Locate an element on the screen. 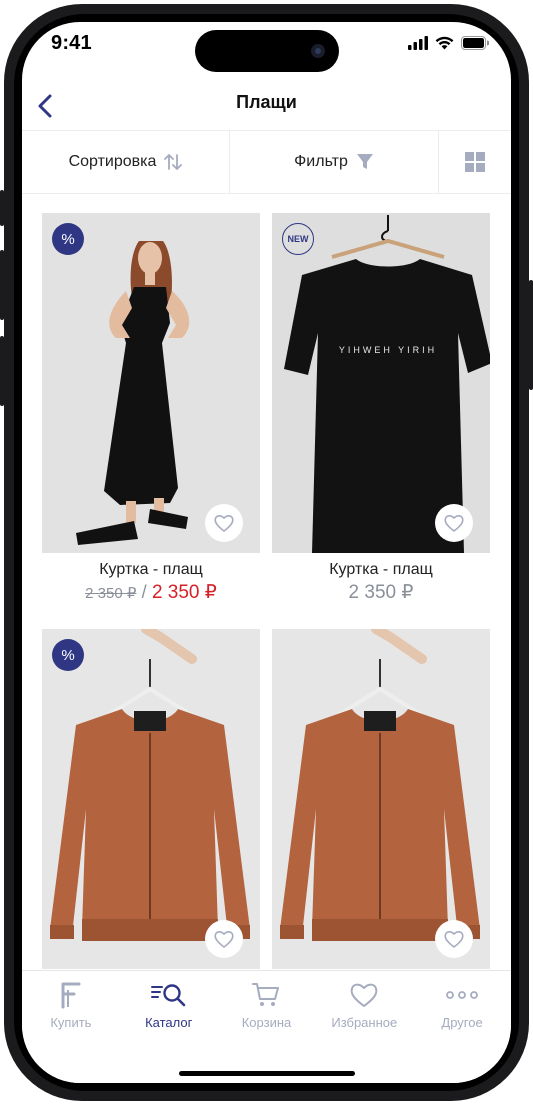 Image resolution: width=533 pixels, height=1105 pixels. tab-favorites: Избранное is located at coordinates (364, 1006).